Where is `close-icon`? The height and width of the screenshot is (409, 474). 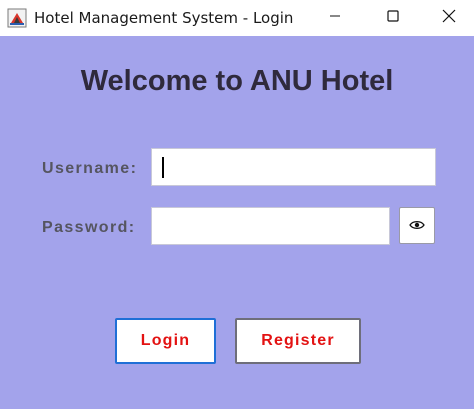
close-icon is located at coordinates (449, 18).